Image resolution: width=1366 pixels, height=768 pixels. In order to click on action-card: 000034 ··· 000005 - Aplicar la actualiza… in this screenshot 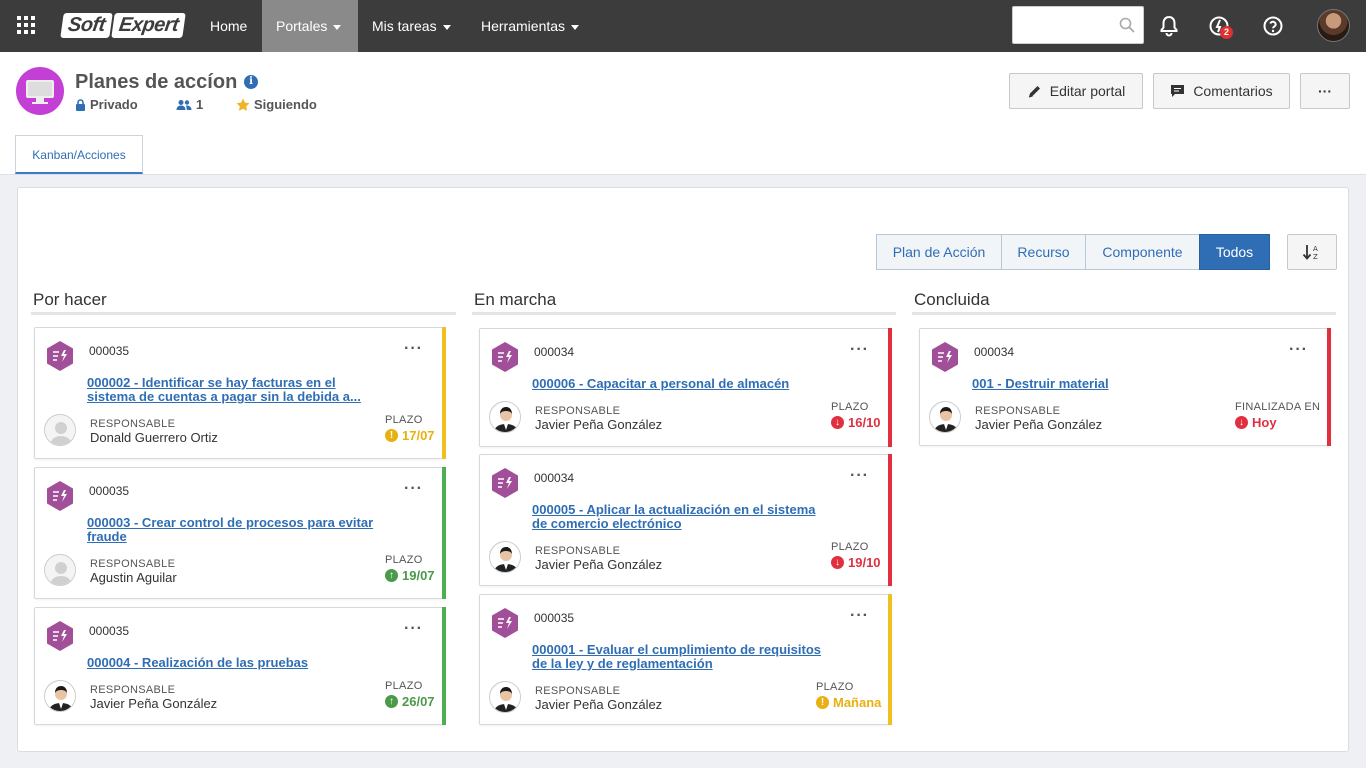, I will do `click(685, 520)`.